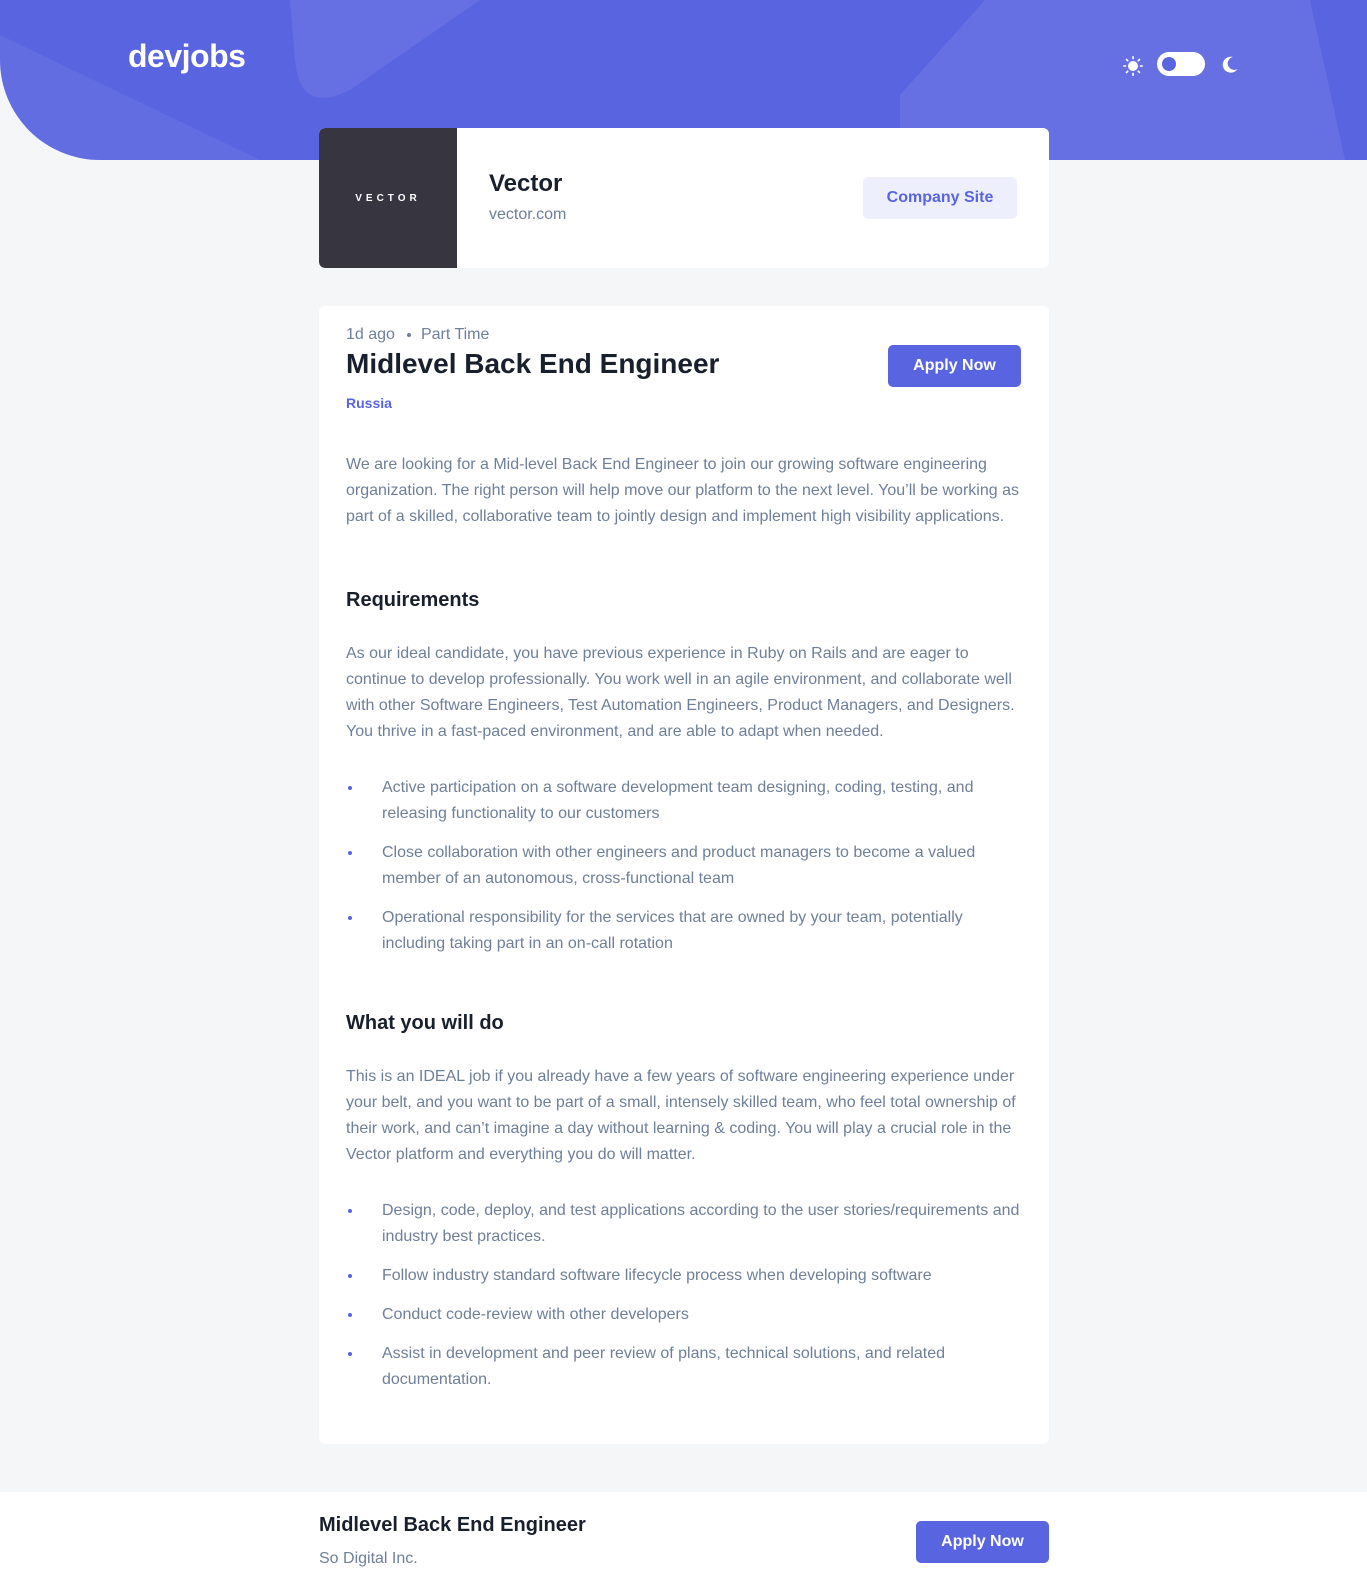  I want to click on theme-switch-knob, so click(1169, 64).